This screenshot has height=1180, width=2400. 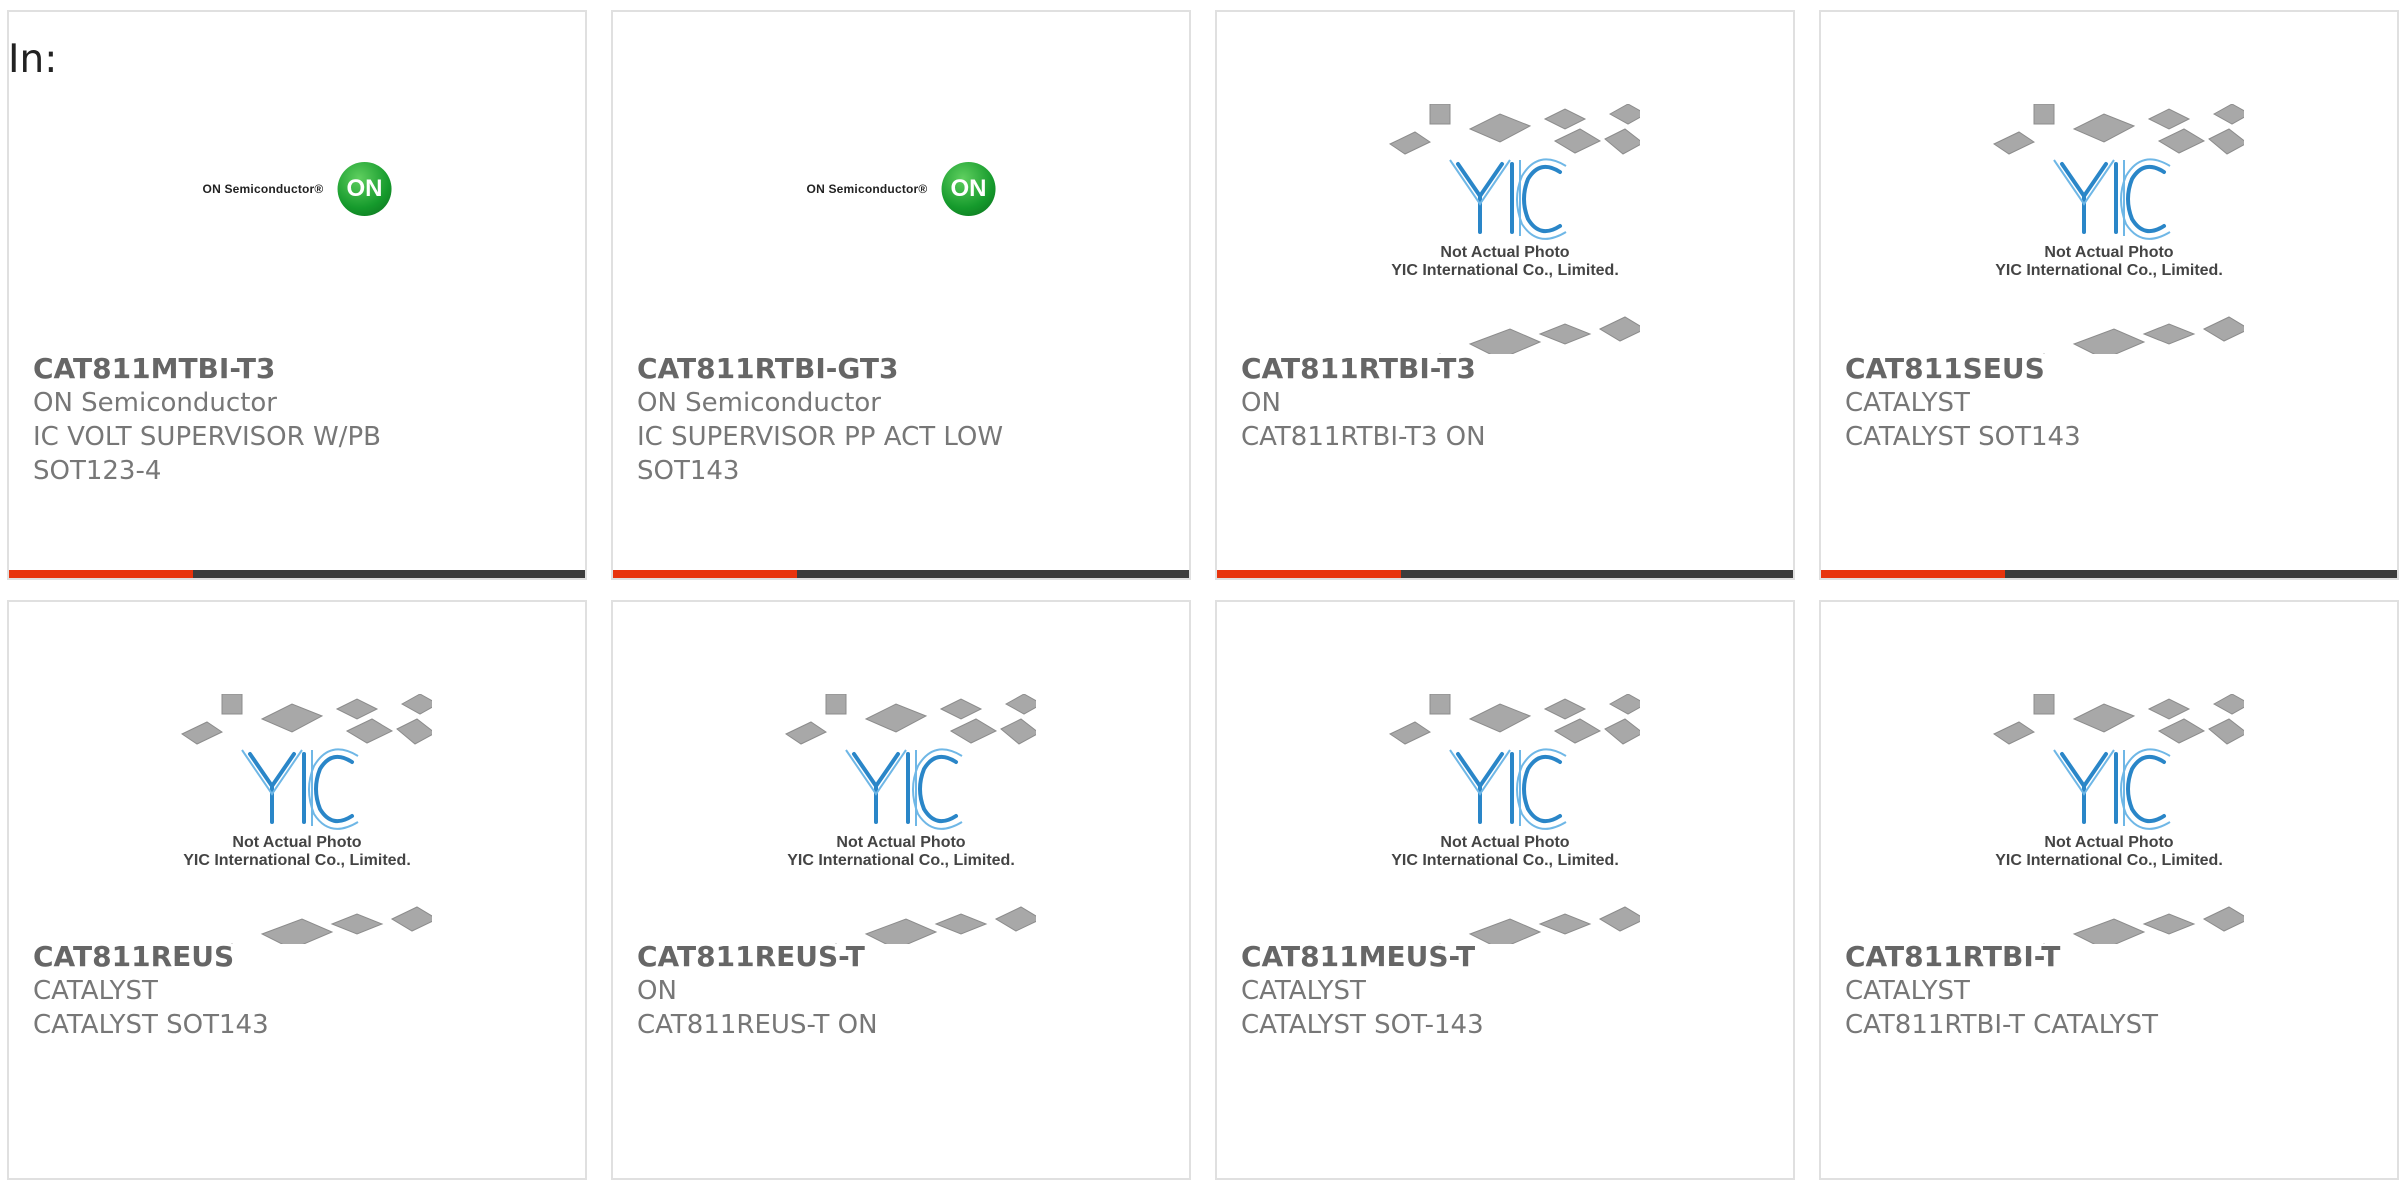 What do you see at coordinates (1507, 957) in the screenshot?
I see `part-number: CAT811MEUS-T` at bounding box center [1507, 957].